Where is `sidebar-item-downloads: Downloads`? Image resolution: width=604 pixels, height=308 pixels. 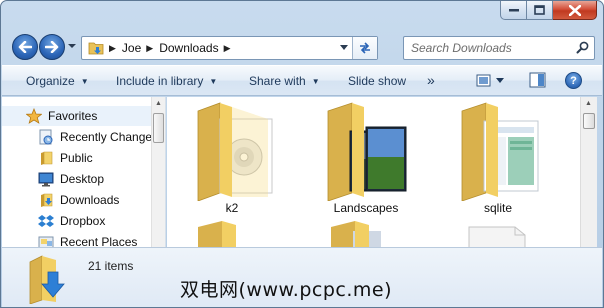 sidebar-item-downloads: Downloads is located at coordinates (77, 200).